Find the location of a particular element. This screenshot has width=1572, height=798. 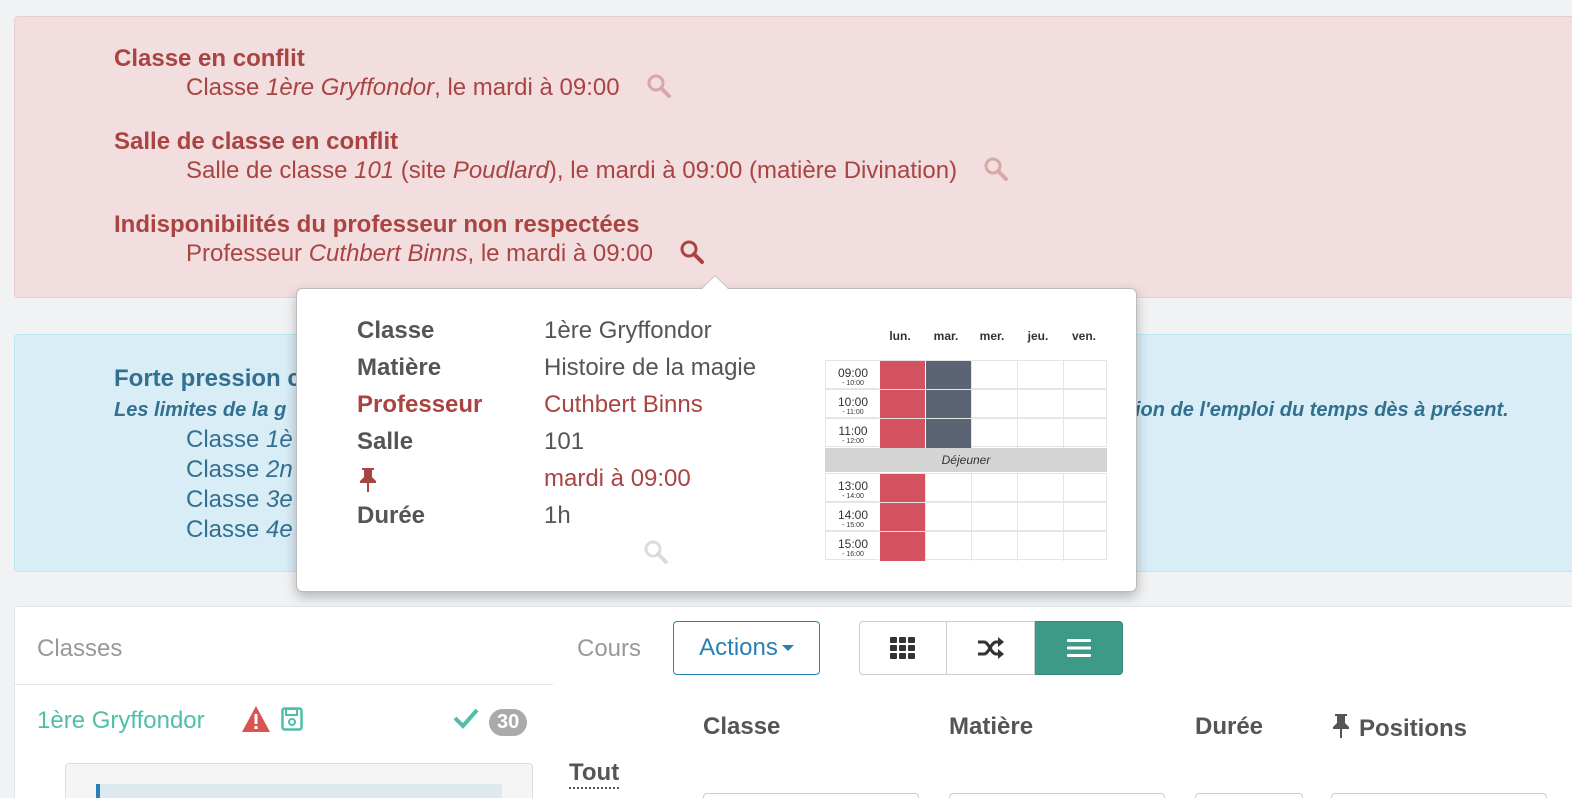

day-header: ven. is located at coordinates (1083, 336).